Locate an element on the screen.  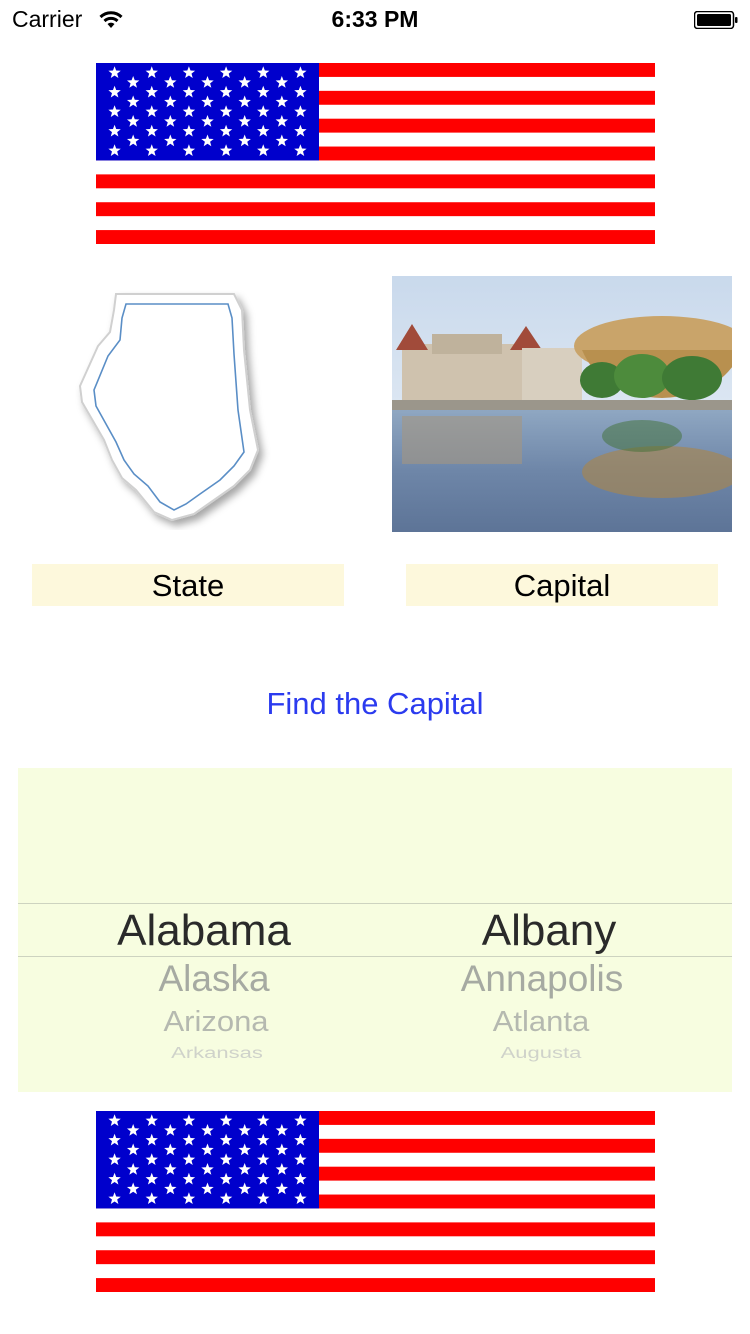
state-label: State is located at coordinates (188, 585).